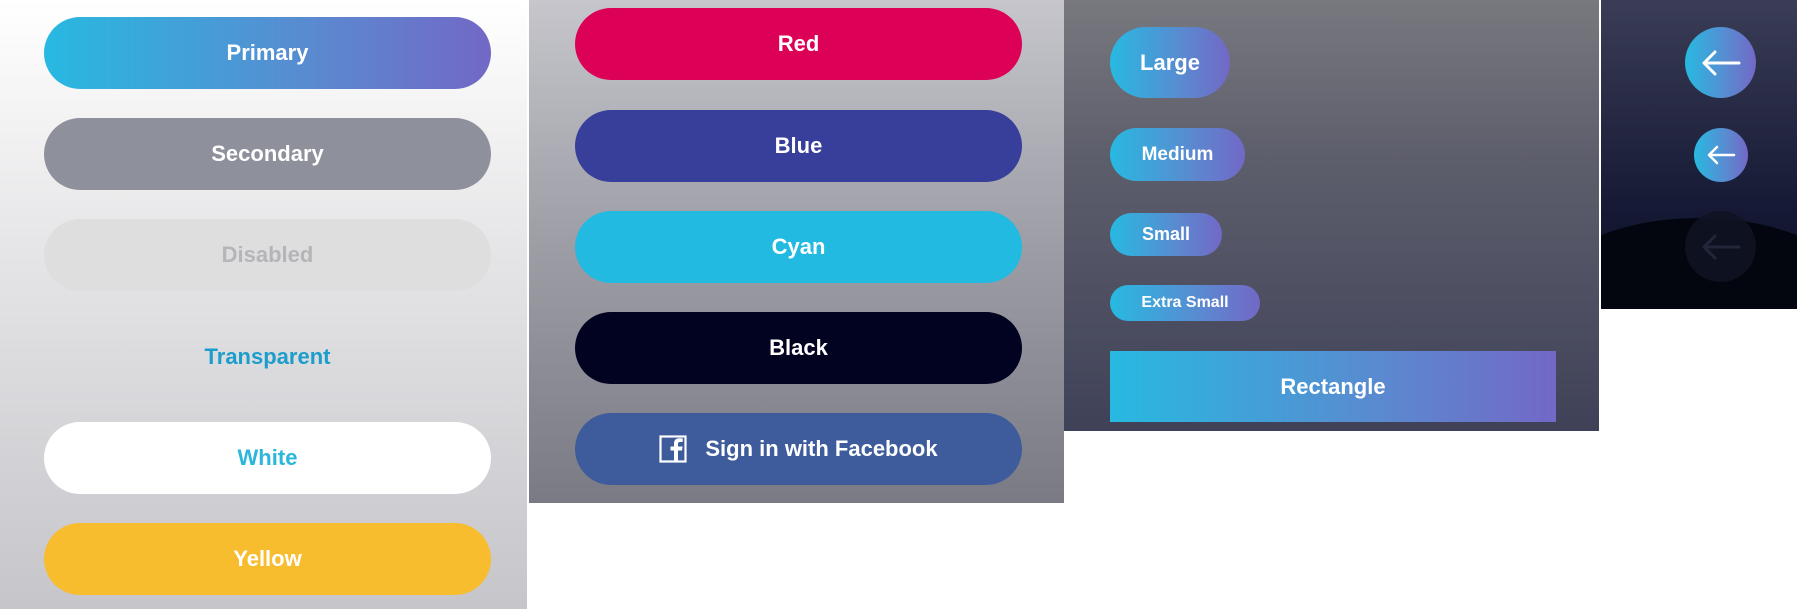  I want to click on extra-small-button: Extra Small, so click(1185, 303).